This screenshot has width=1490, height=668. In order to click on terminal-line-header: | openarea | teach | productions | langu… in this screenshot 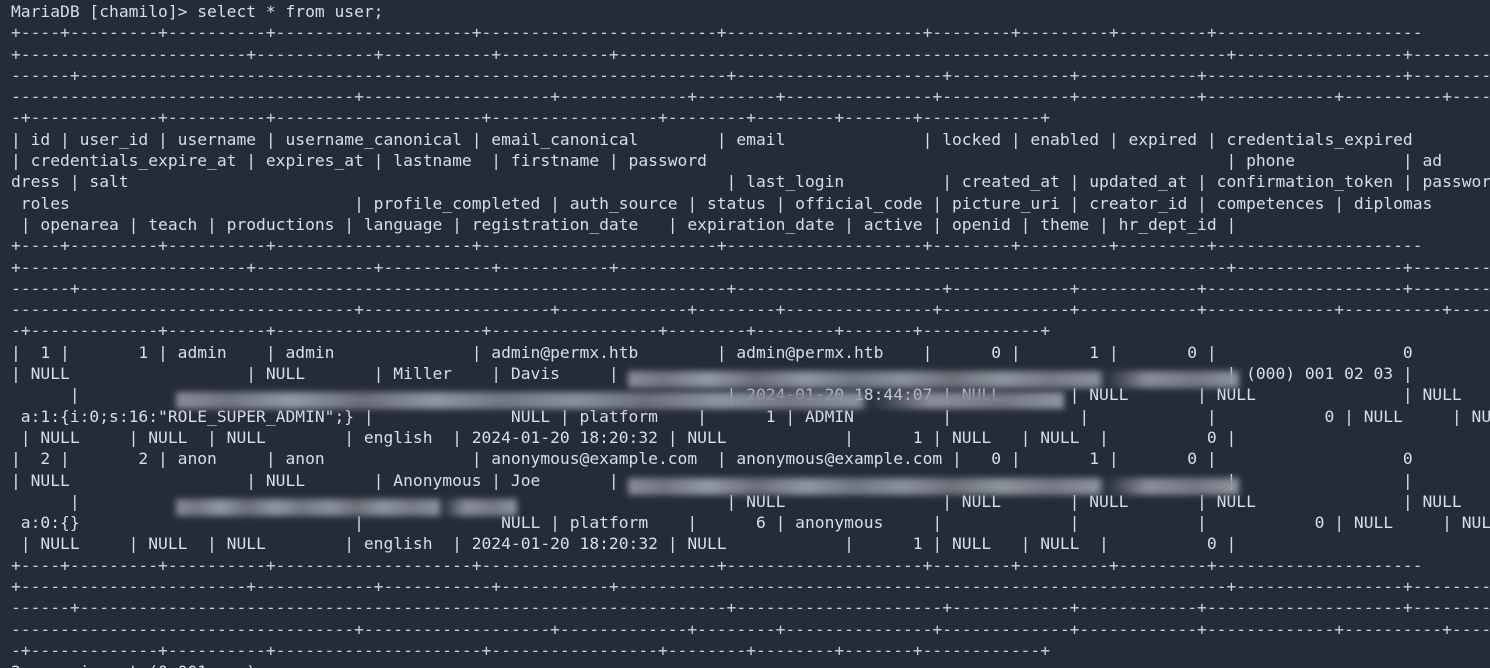, I will do `click(624, 224)`.